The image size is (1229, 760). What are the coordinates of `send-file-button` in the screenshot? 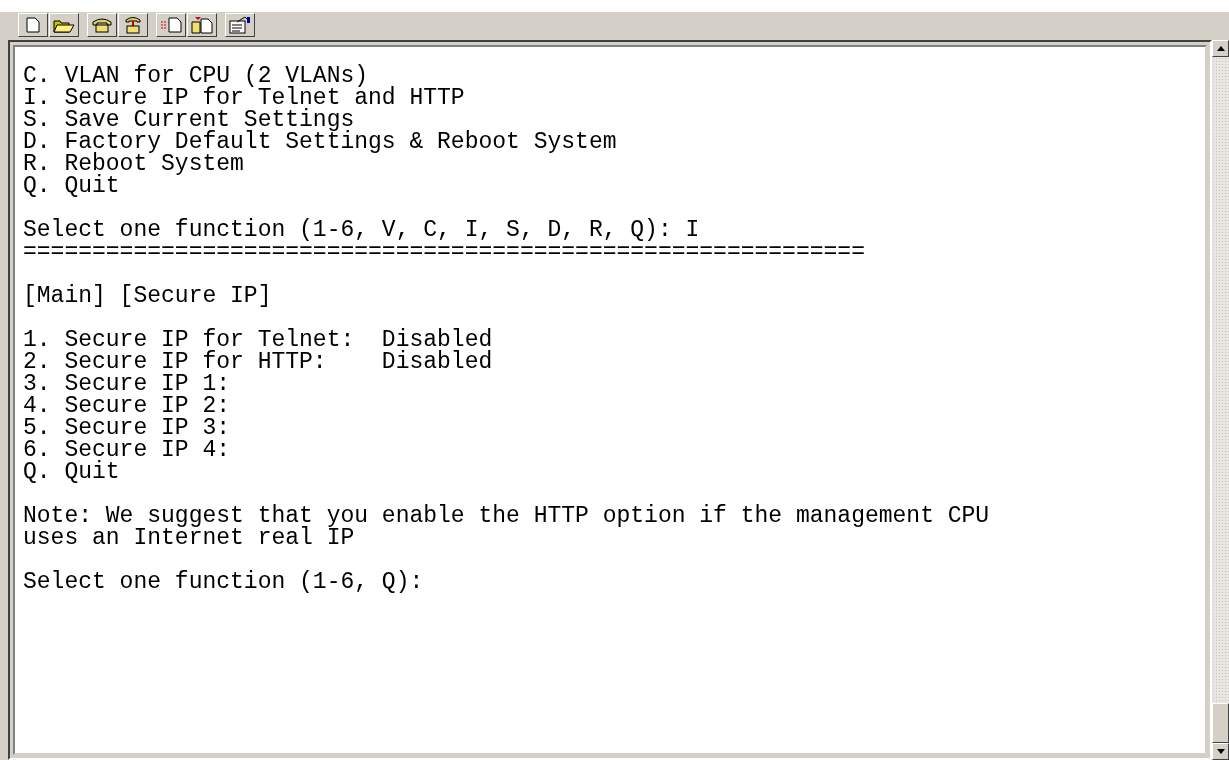 It's located at (171, 25).